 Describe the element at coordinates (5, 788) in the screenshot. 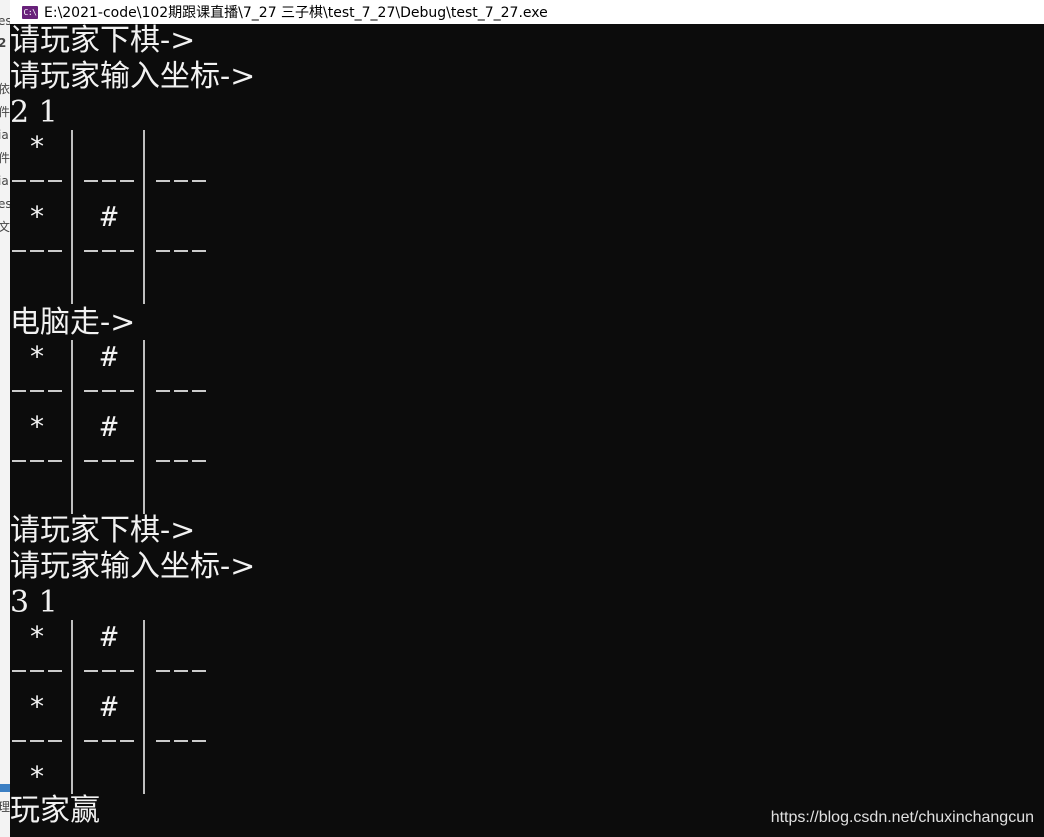

I see `scroll-indicator` at that location.